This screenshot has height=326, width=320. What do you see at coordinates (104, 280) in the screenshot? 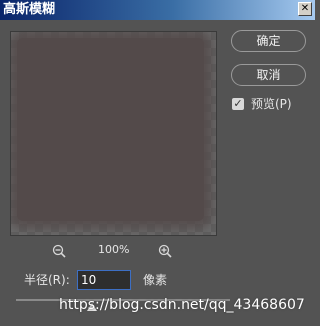
I see `radius-input` at bounding box center [104, 280].